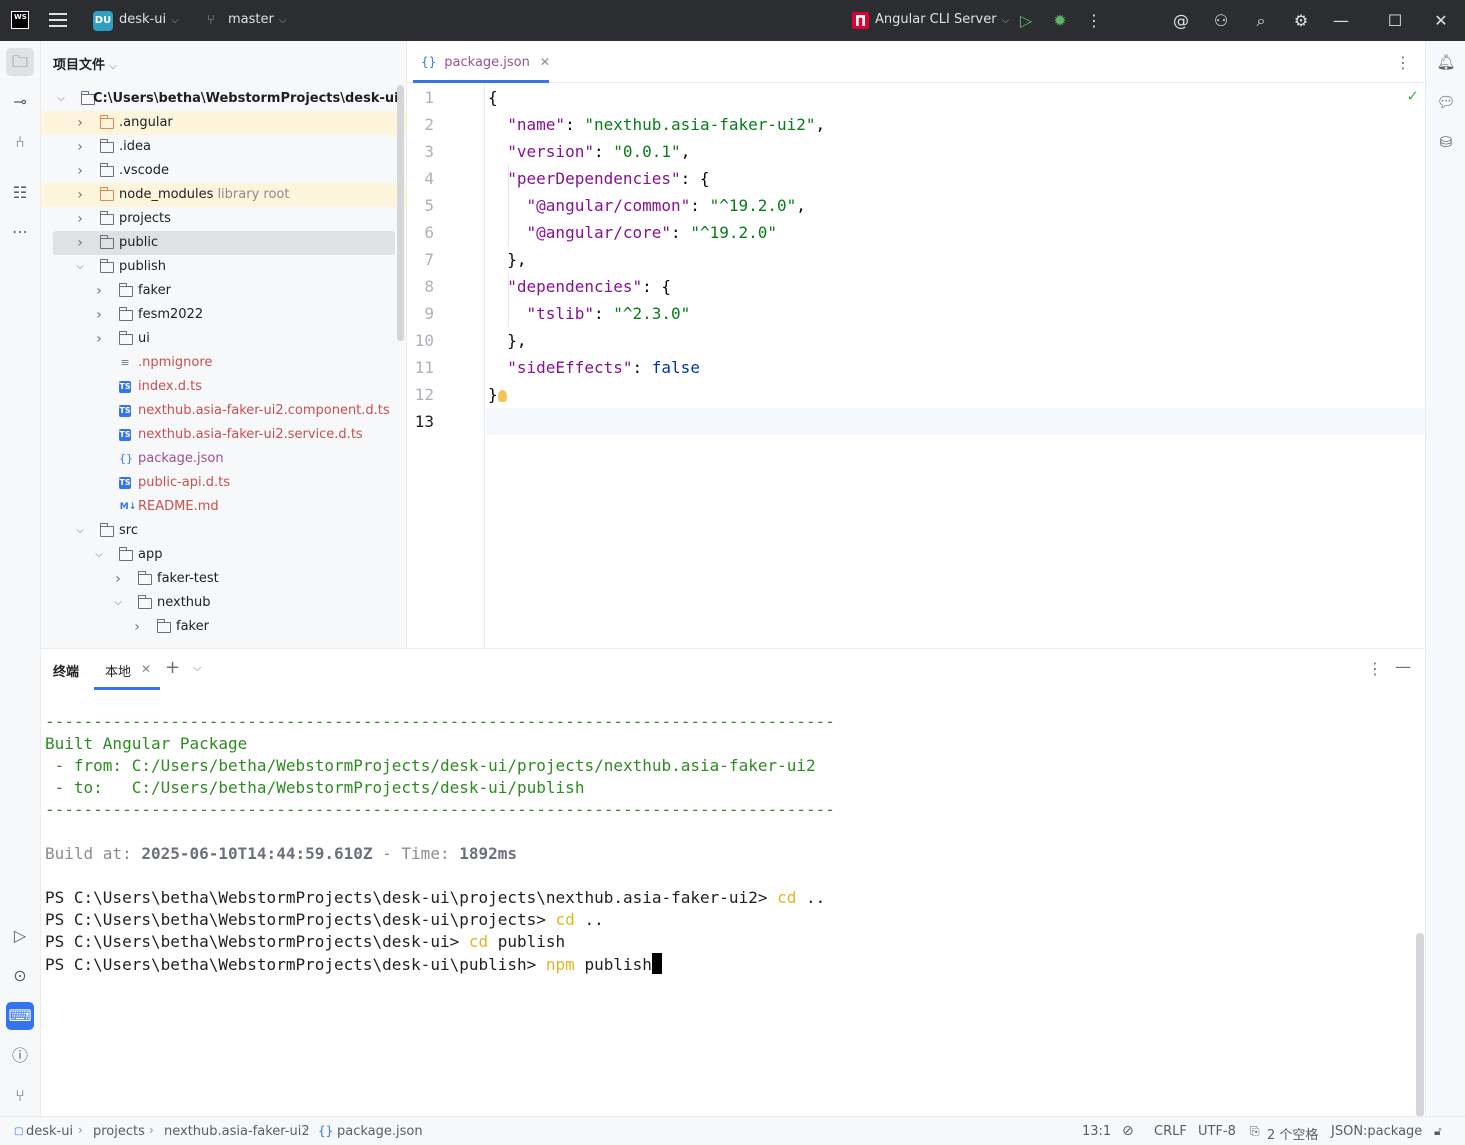  Describe the element at coordinates (223, 387) in the screenshot. I see `tree-item: TS index.d.ts` at that location.